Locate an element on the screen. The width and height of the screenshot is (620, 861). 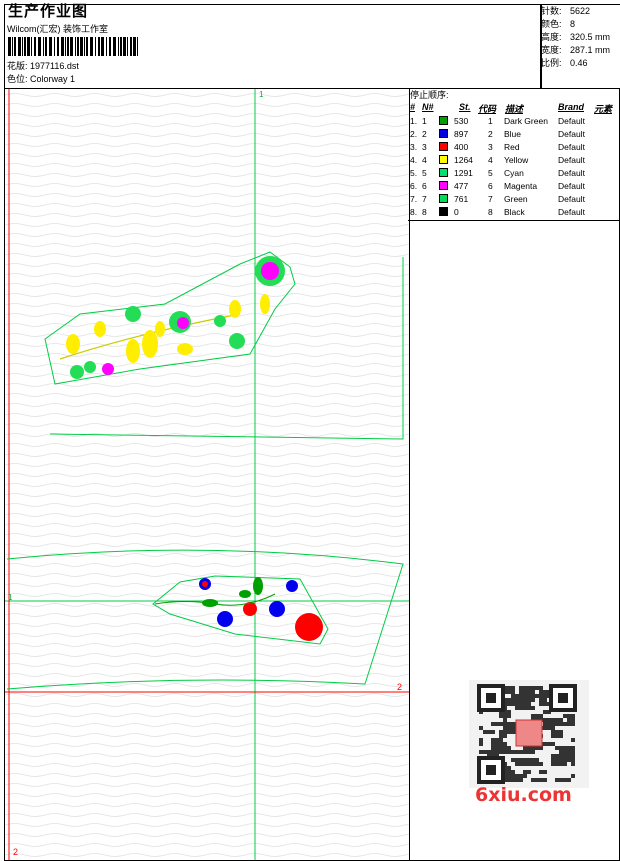
legend-row: 3. 3 400 3 Red Default is located at coordinates (513, 147).